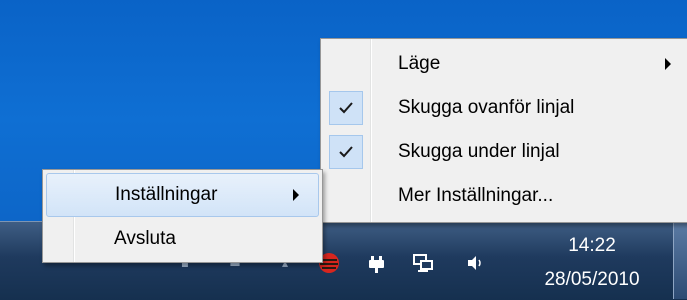 The image size is (687, 300). I want to click on menu-item-label: Inställningar, so click(166, 194).